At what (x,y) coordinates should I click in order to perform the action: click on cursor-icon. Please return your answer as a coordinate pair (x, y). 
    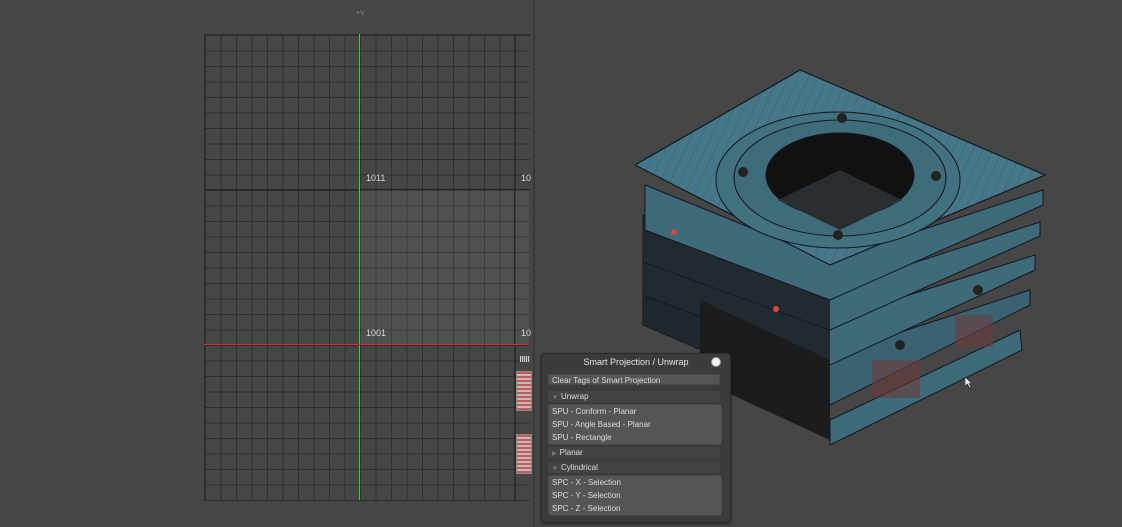
    Looking at the image, I should click on (969, 383).